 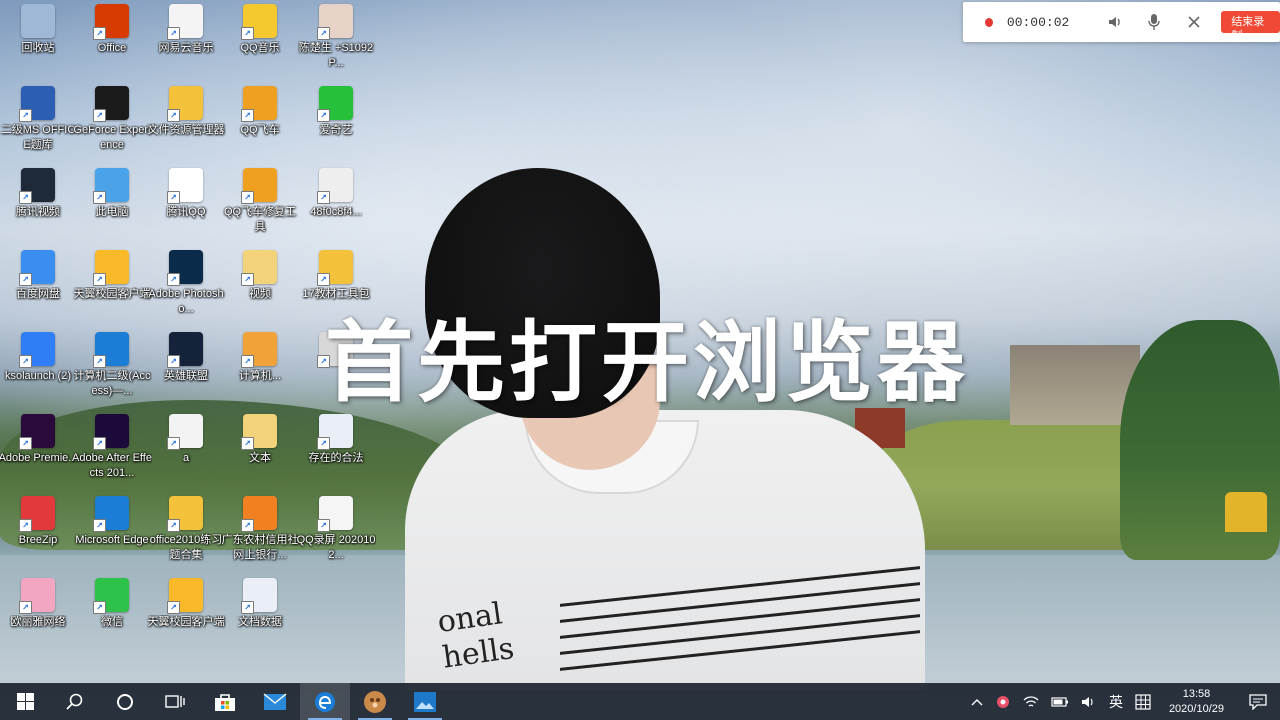 I want to click on notification-icon, so click(x=1258, y=701).